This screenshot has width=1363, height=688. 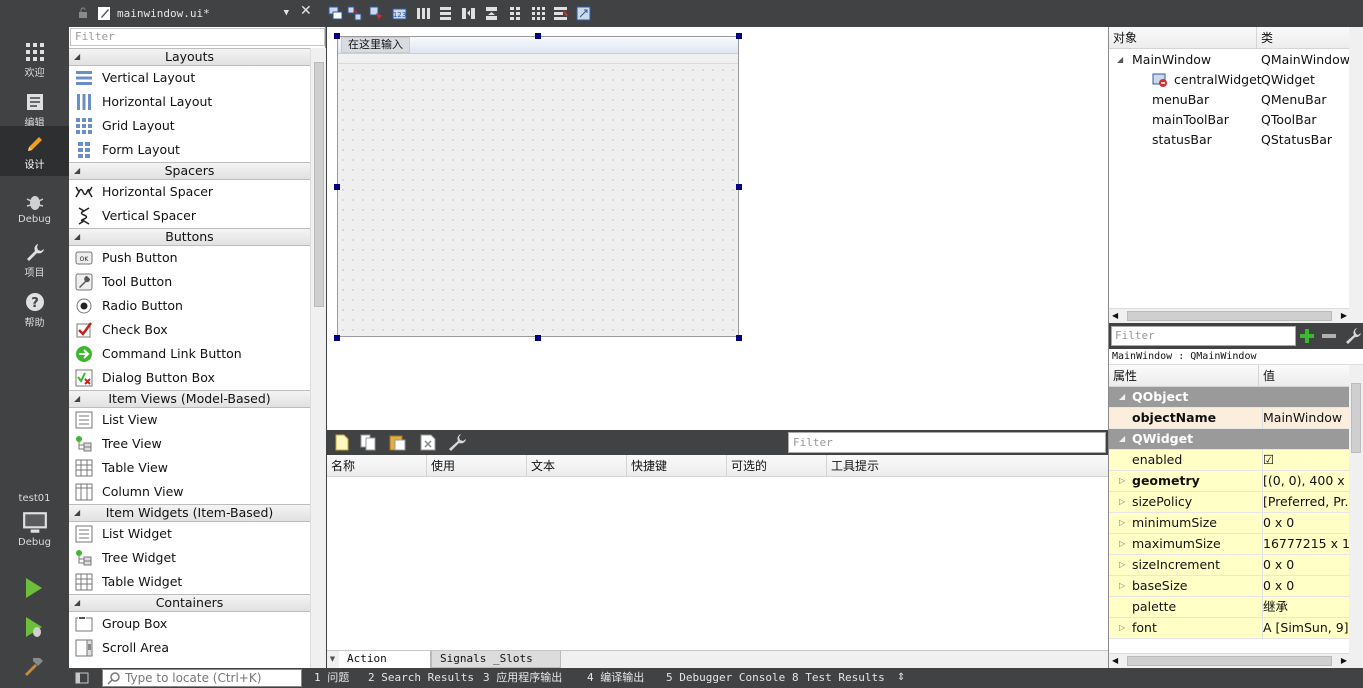 What do you see at coordinates (385, 666) in the screenshot?
I see `tab-action-editor: Action Editor` at bounding box center [385, 666].